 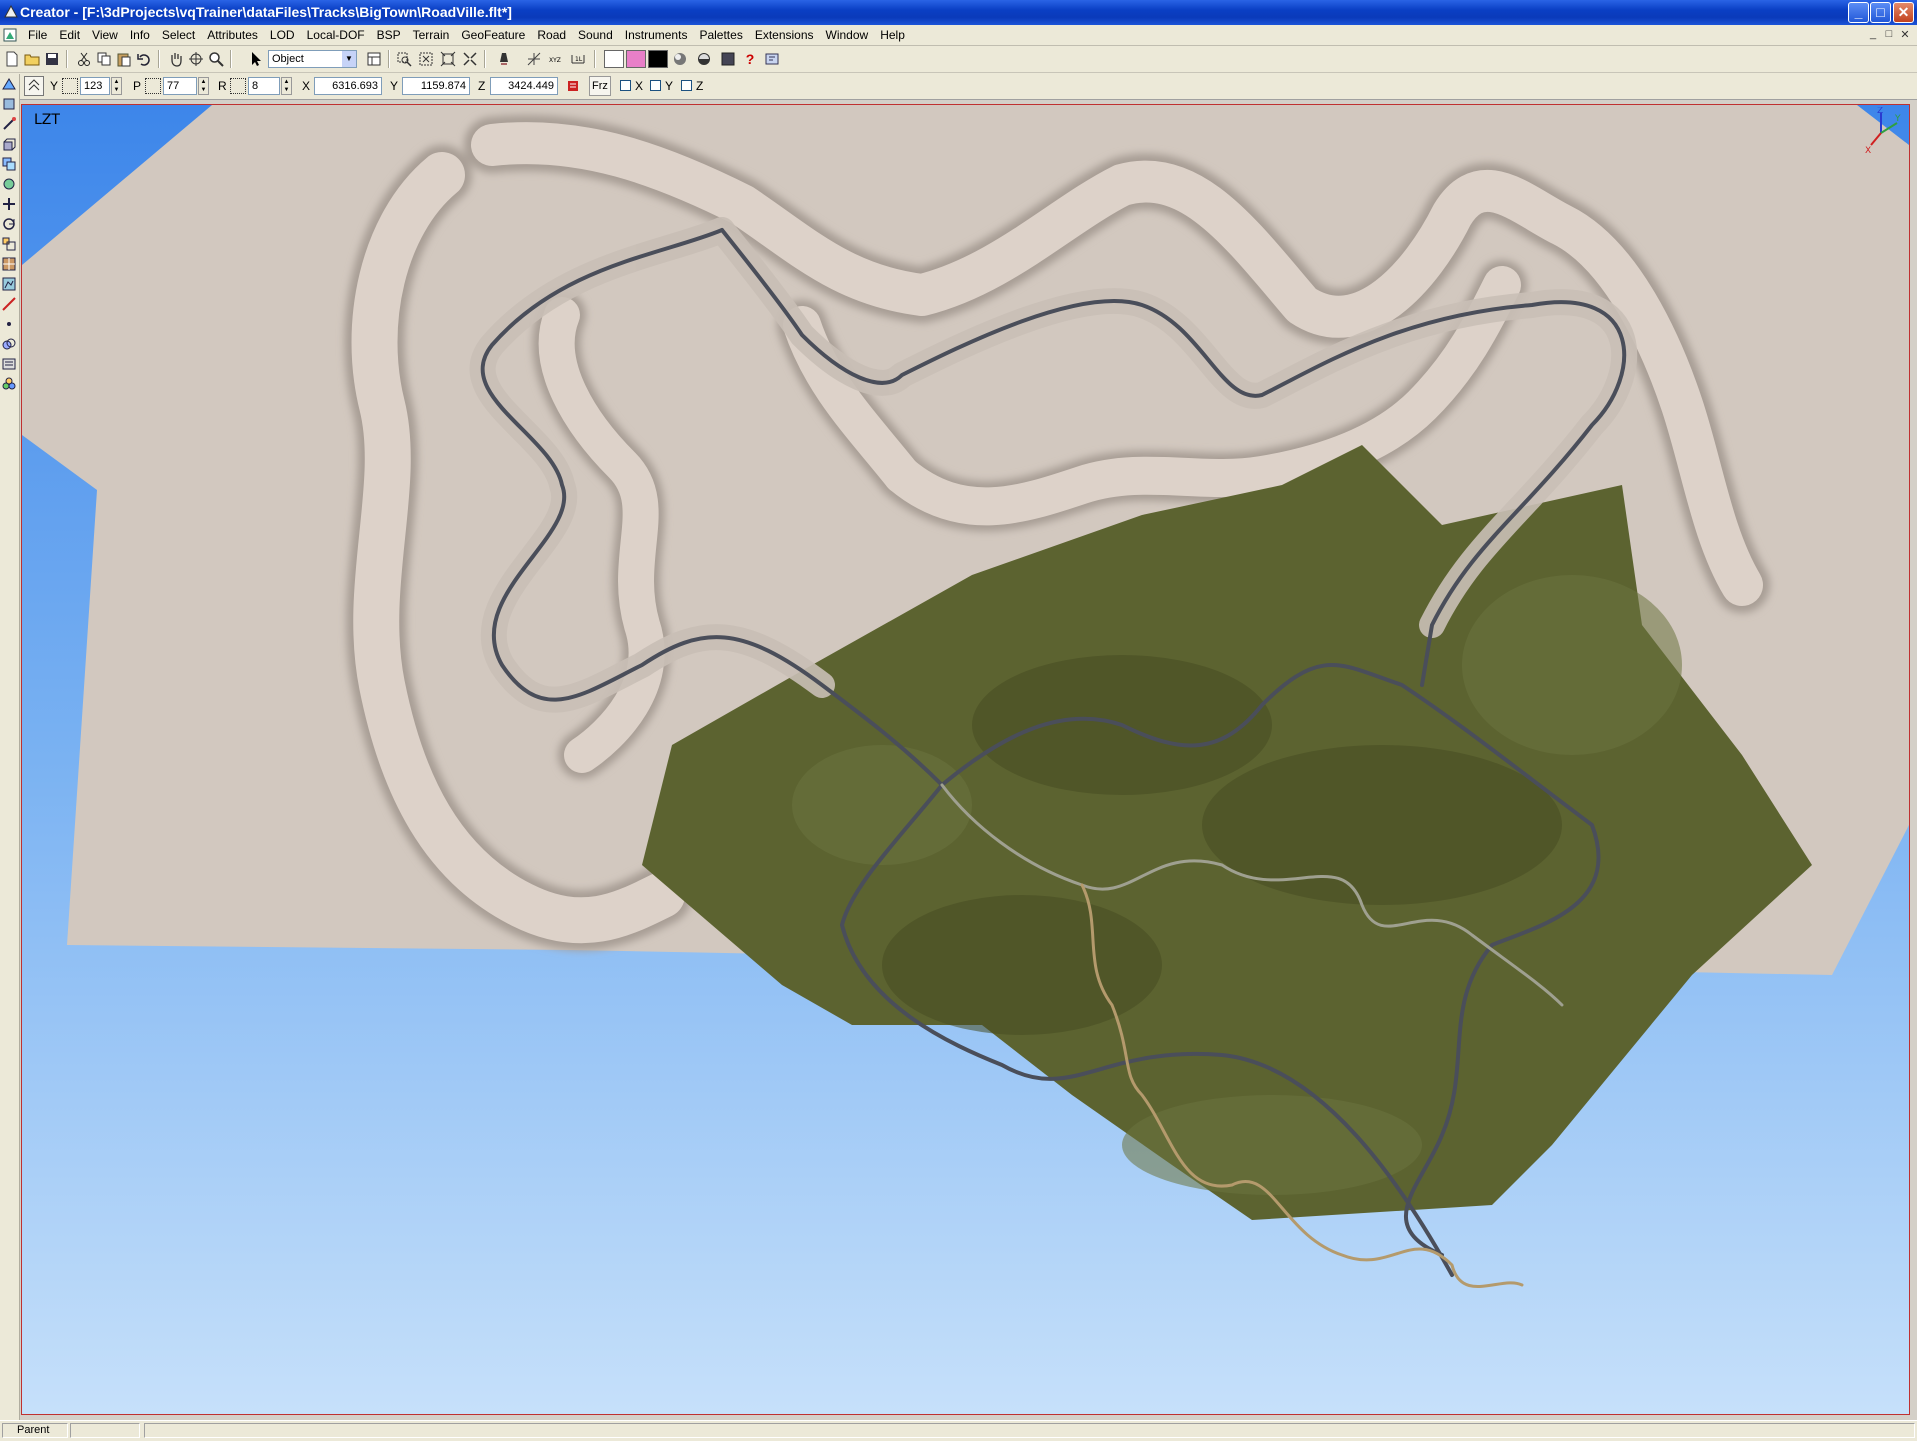 What do you see at coordinates (178, 35) in the screenshot?
I see `menu-select: Select` at bounding box center [178, 35].